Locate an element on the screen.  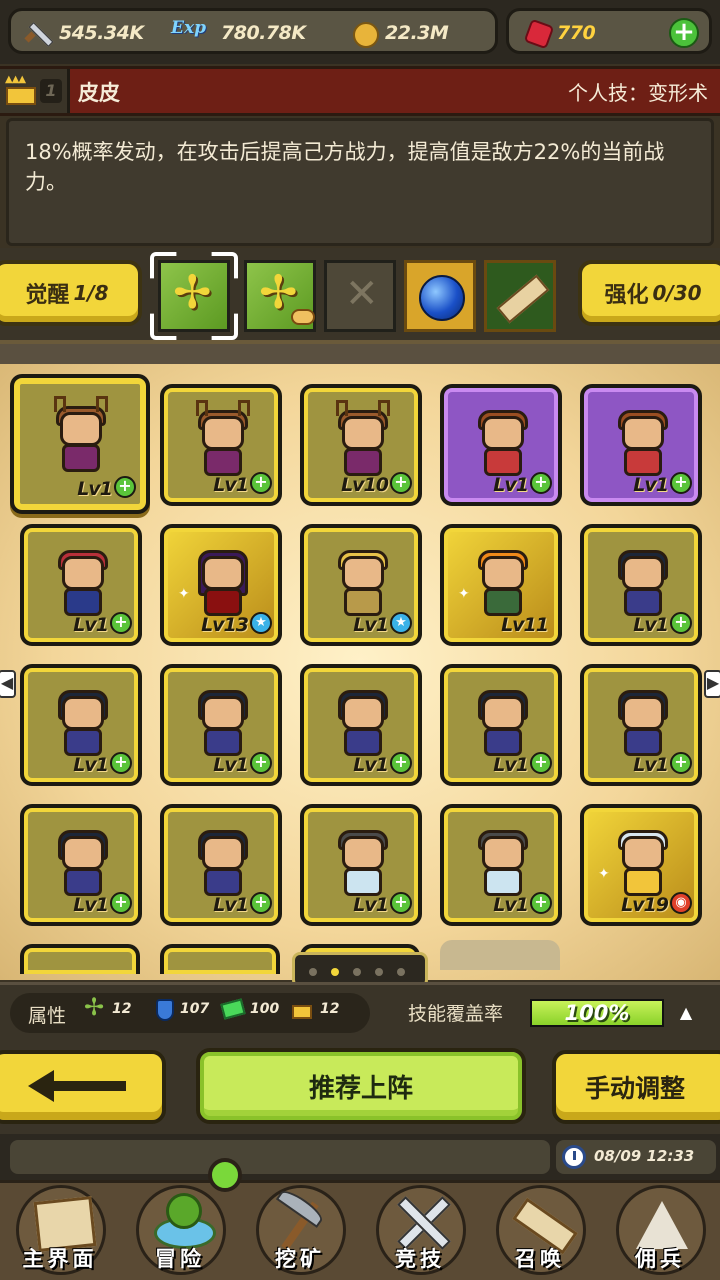
exp-value: 780.78K is located at coordinates (263, 33).